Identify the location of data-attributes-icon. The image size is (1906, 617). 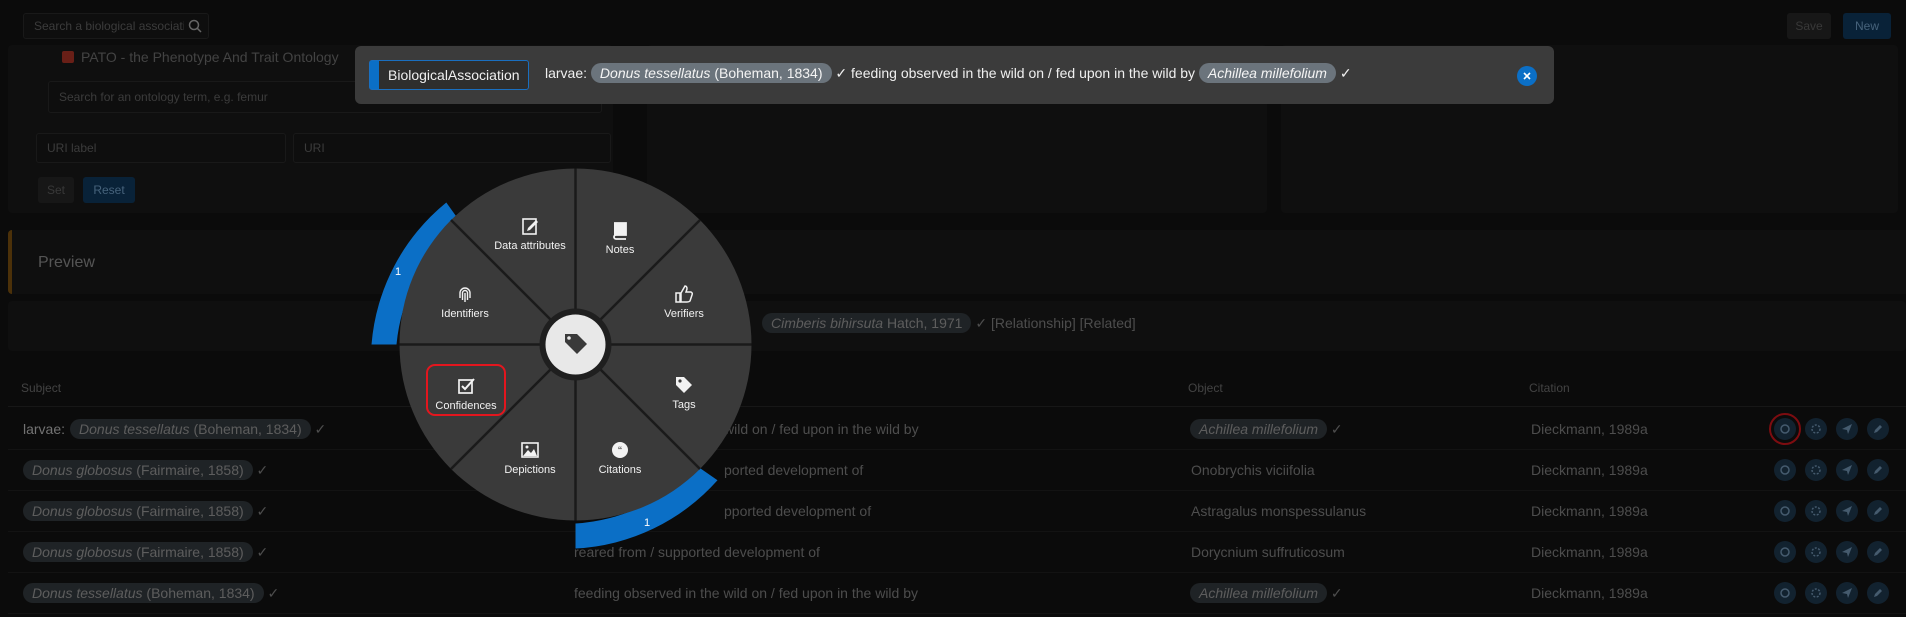
(530, 226).